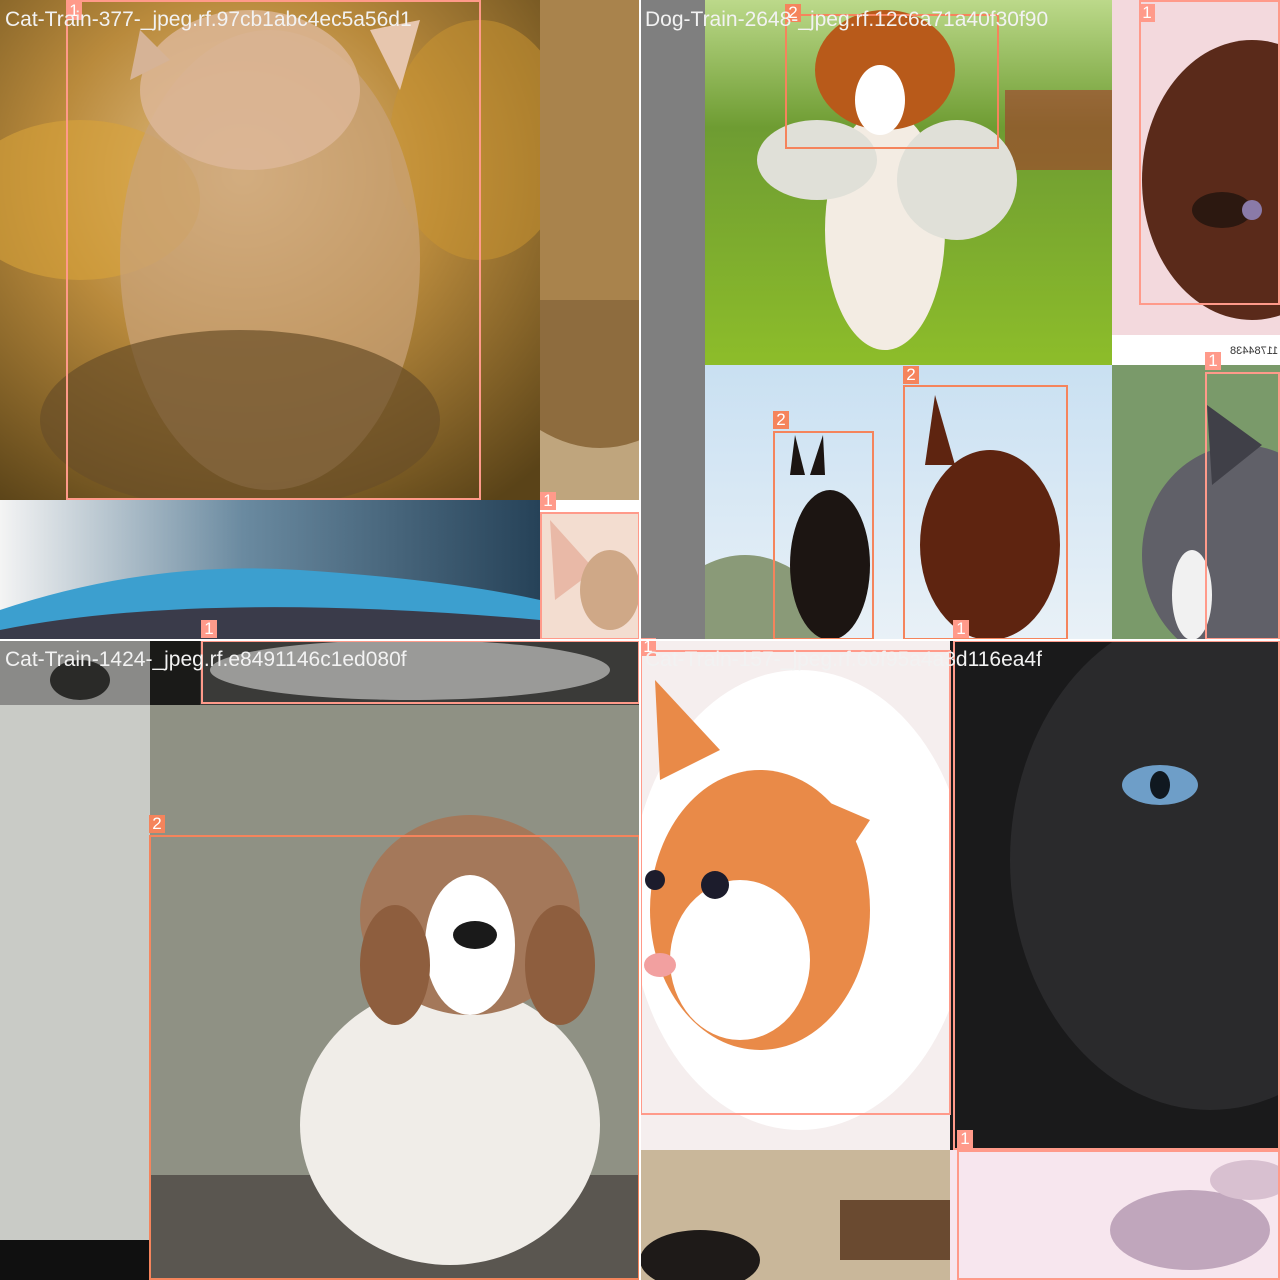 The height and width of the screenshot is (1280, 1280). I want to click on filename-label: Cat-Train-1424-_jpeg.rf.e8491146c1ed080f, so click(206, 659).